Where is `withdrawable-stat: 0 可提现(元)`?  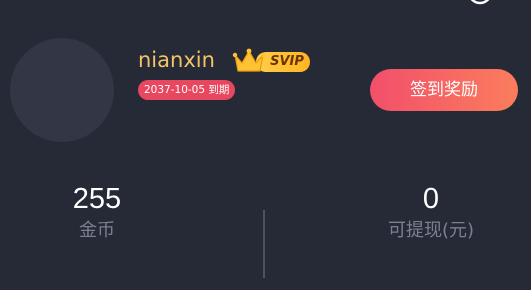 withdrawable-stat: 0 可提现(元) is located at coordinates (431, 212).